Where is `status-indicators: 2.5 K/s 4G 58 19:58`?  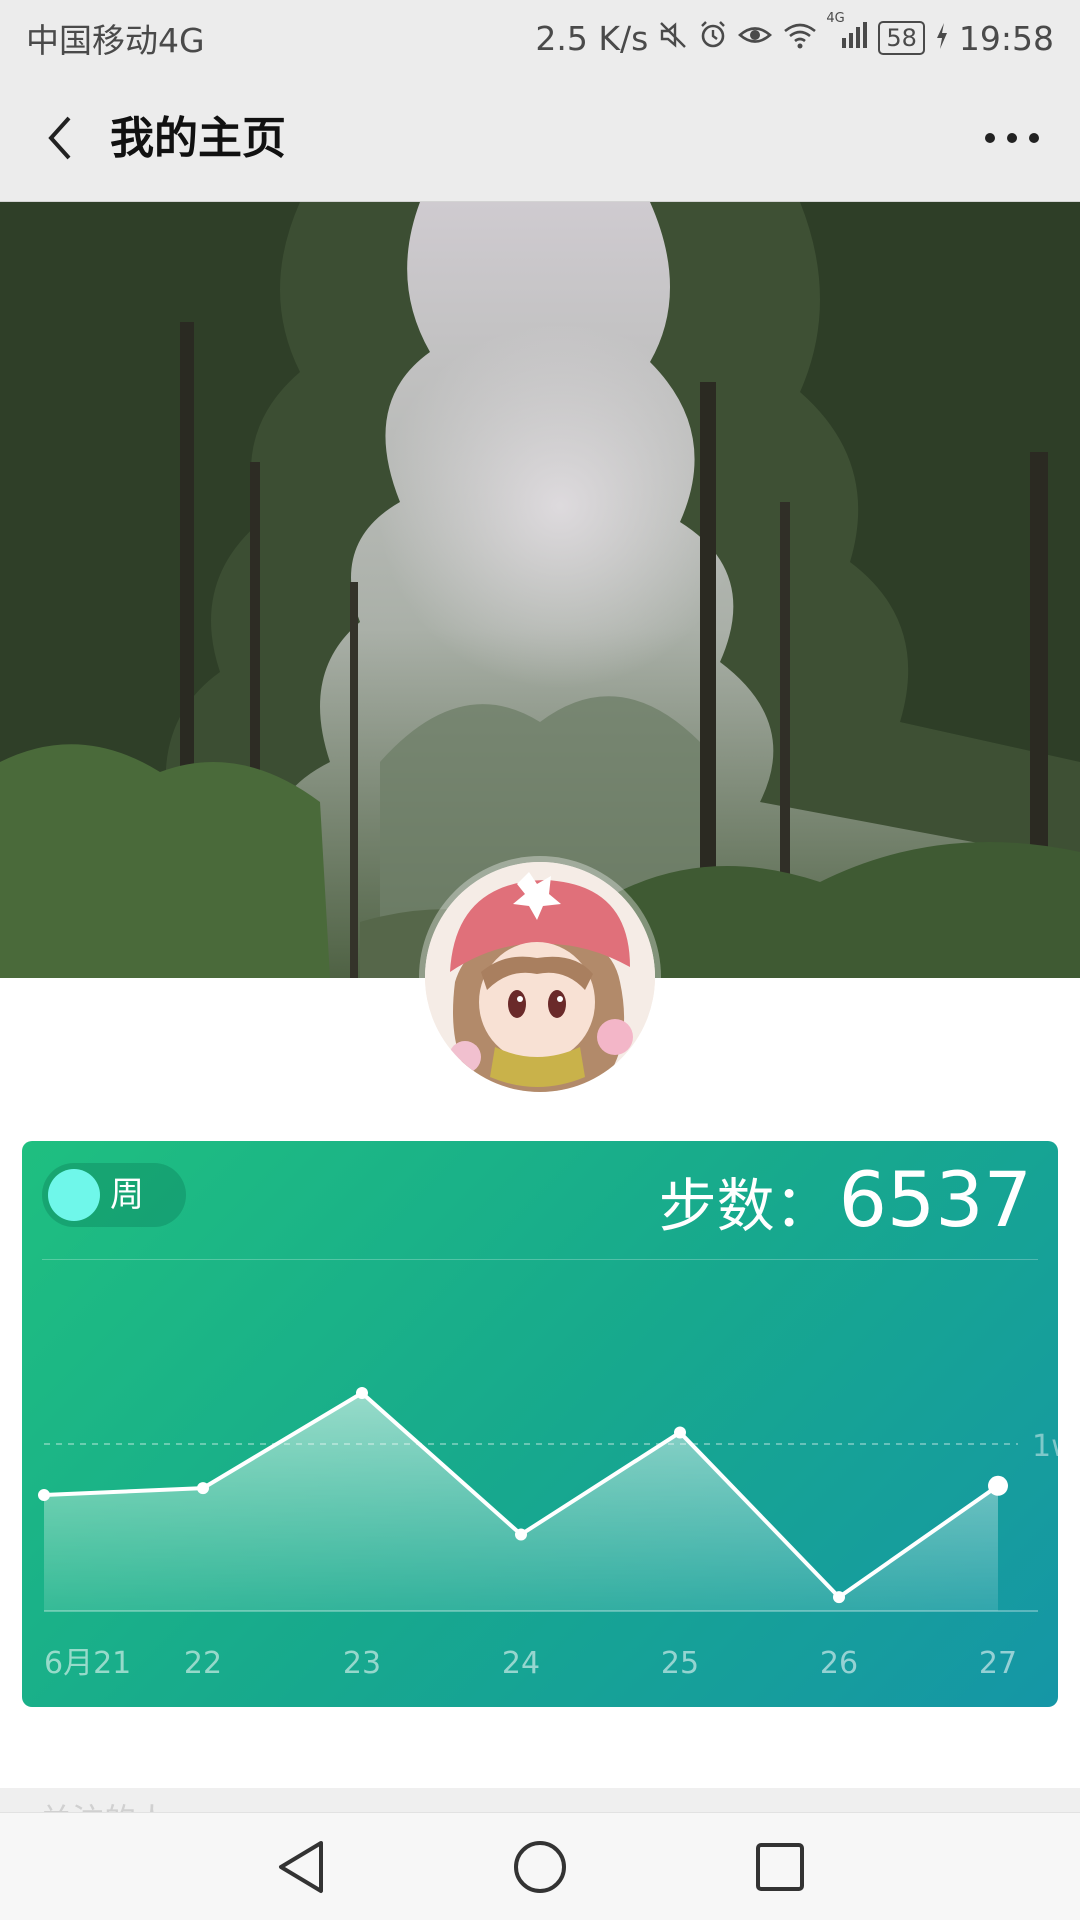 status-indicators: 2.5 K/s 4G 58 19:58 is located at coordinates (794, 34).